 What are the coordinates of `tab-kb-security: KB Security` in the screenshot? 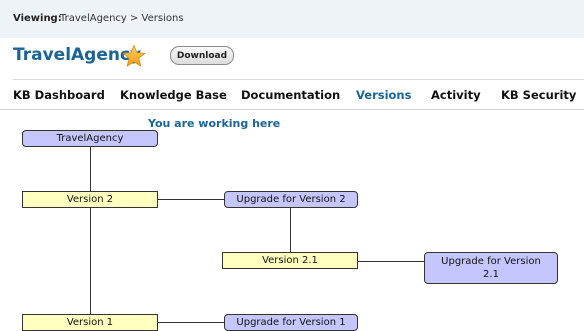 It's located at (538, 95).